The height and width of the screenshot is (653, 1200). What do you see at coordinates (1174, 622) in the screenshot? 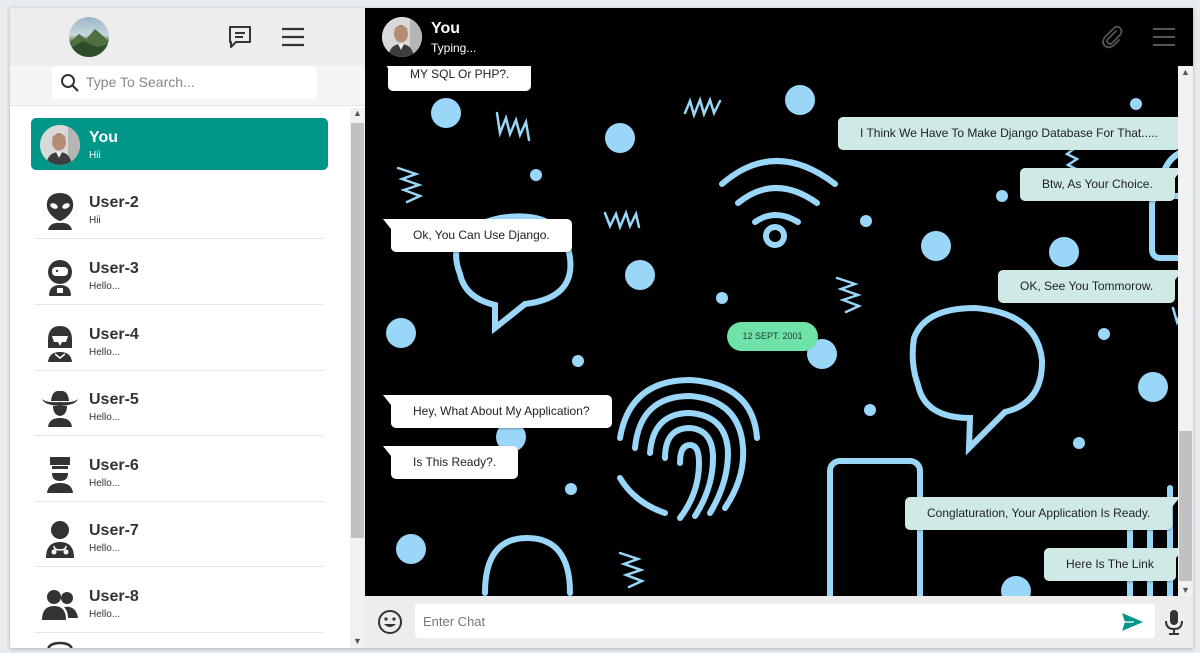
I see `microphone-icon` at bounding box center [1174, 622].